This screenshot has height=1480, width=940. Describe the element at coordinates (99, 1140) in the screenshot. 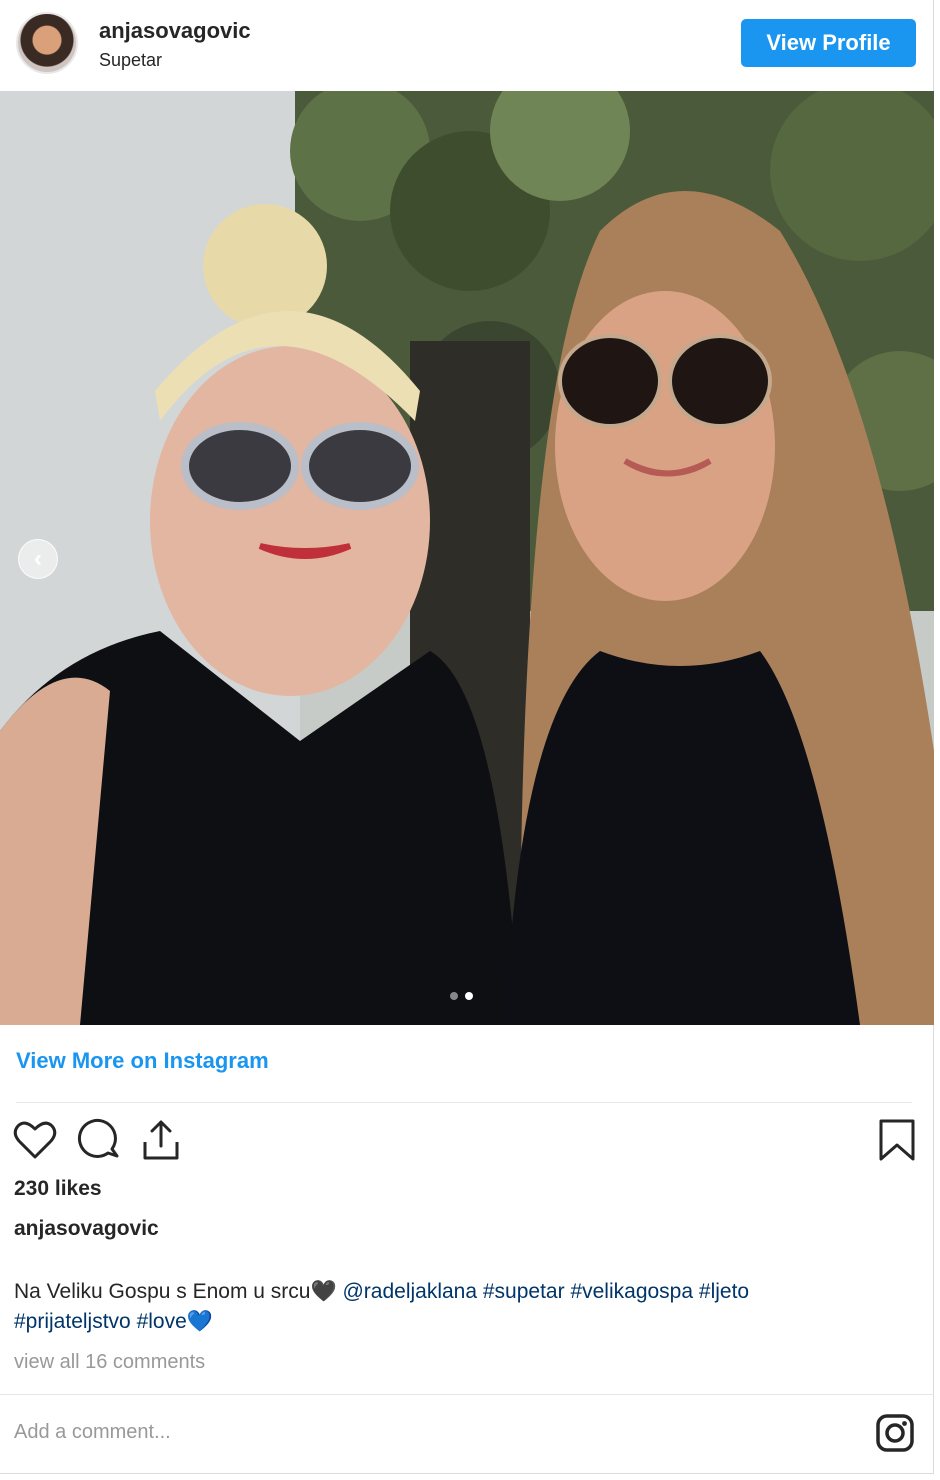

I see `comment-icon` at that location.